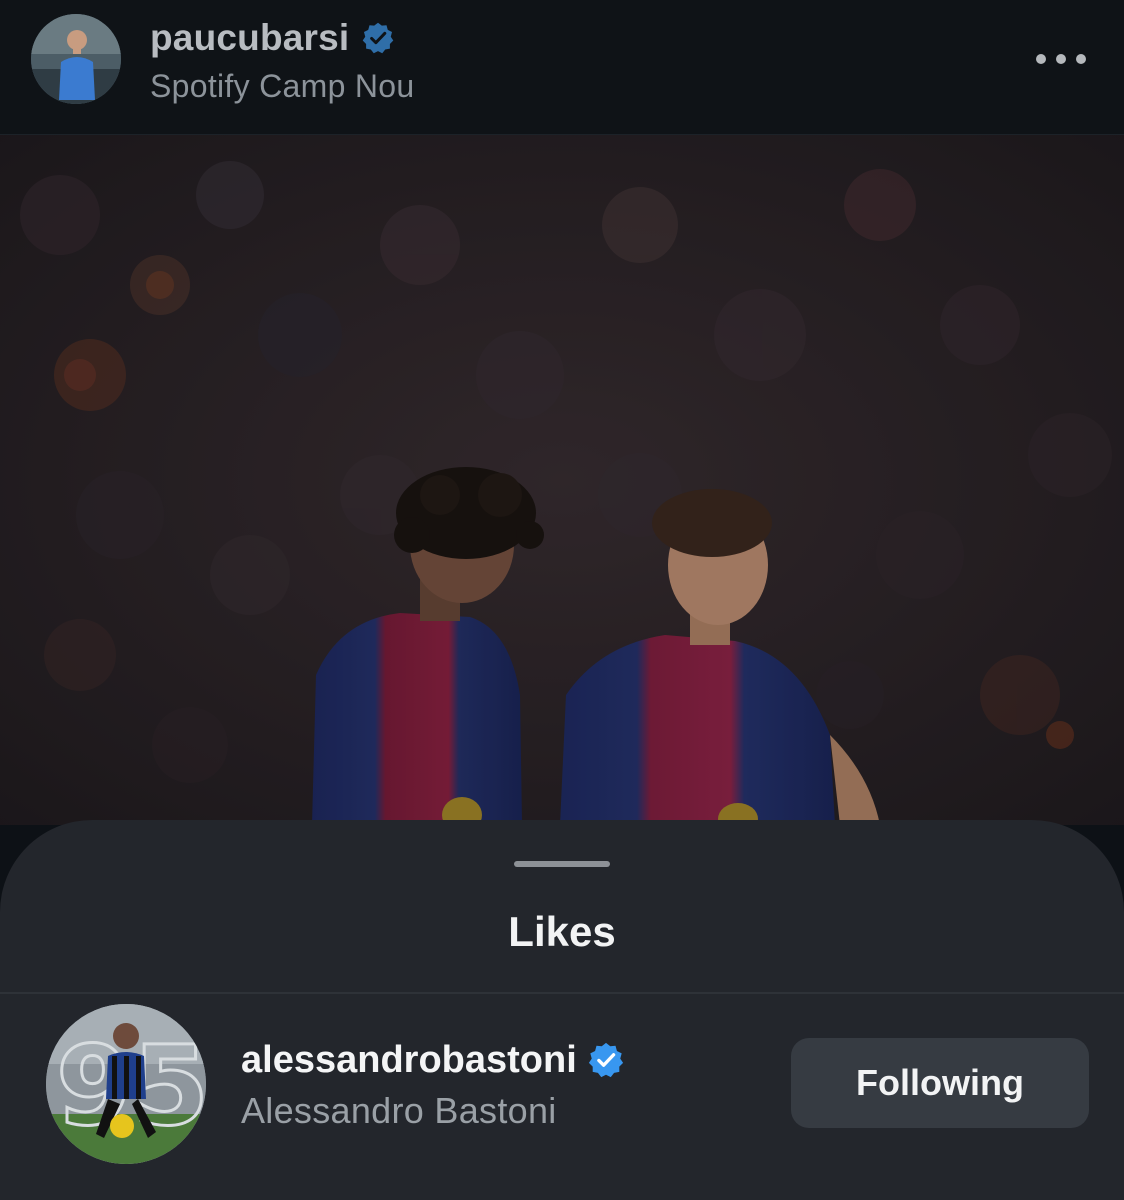 The image size is (1124, 1200). I want to click on following-button: Following, so click(940, 1083).